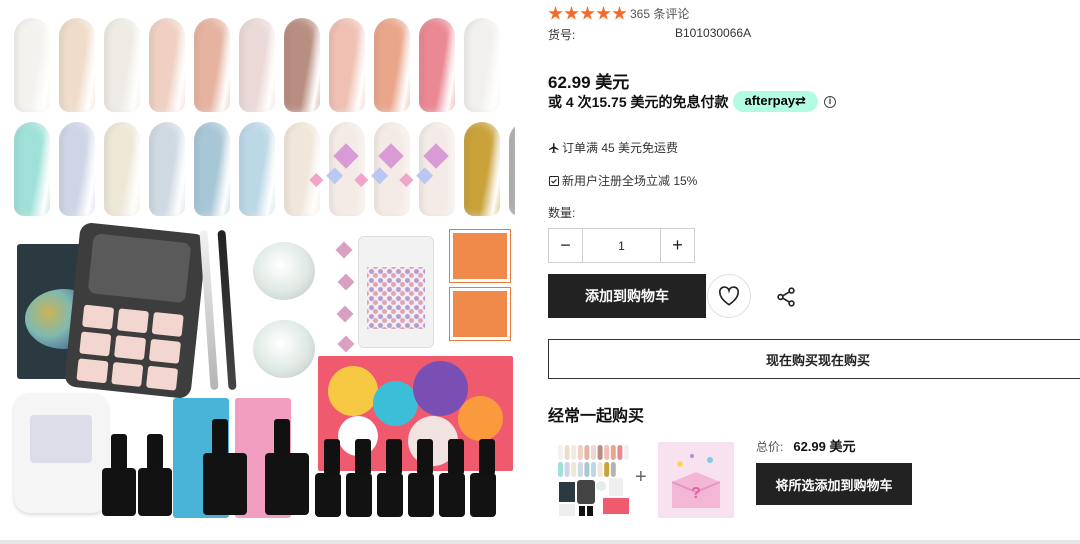  Describe the element at coordinates (641, 477) in the screenshot. I see `plus-sign: +` at that location.